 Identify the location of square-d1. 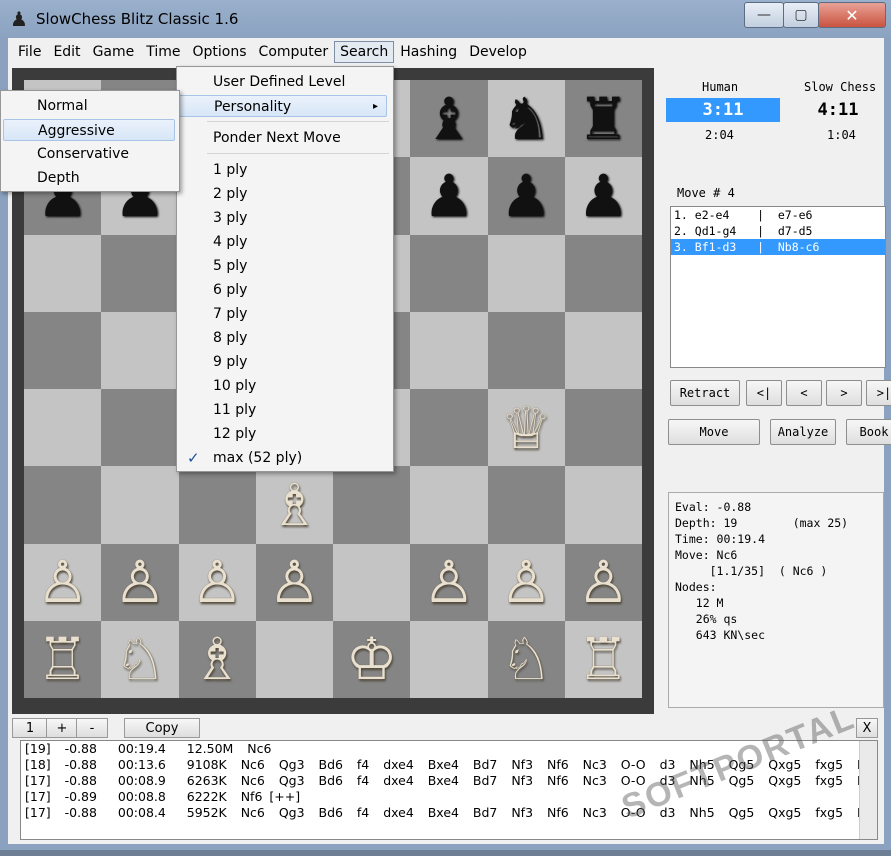
(294, 659).